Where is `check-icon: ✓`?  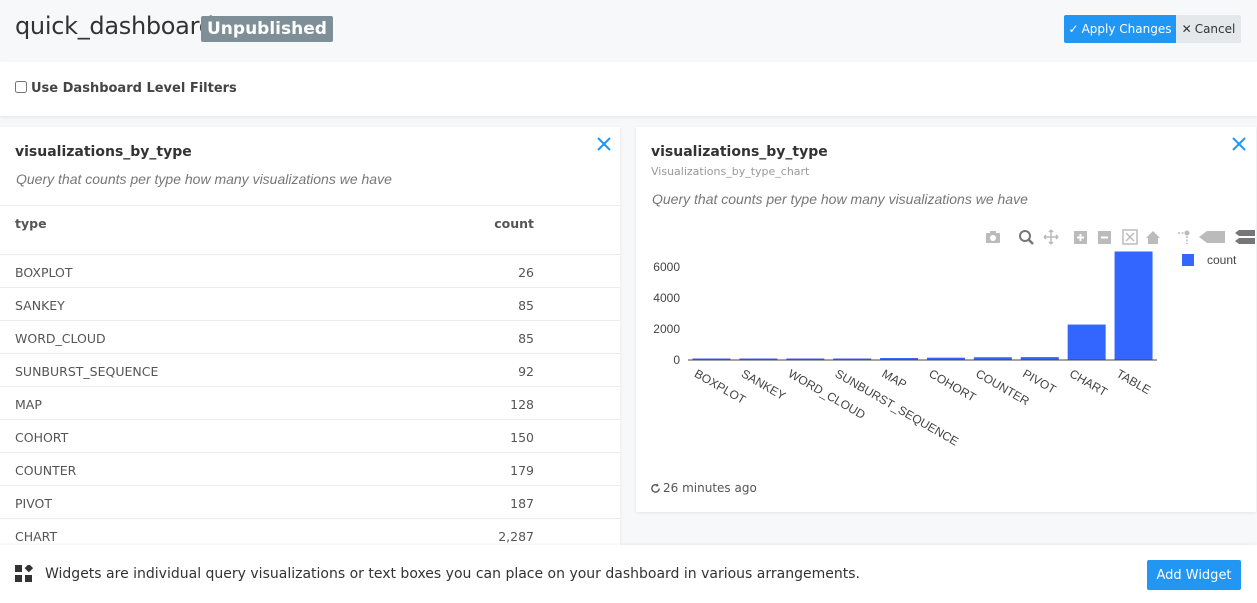
check-icon: ✓ is located at coordinates (1073, 29).